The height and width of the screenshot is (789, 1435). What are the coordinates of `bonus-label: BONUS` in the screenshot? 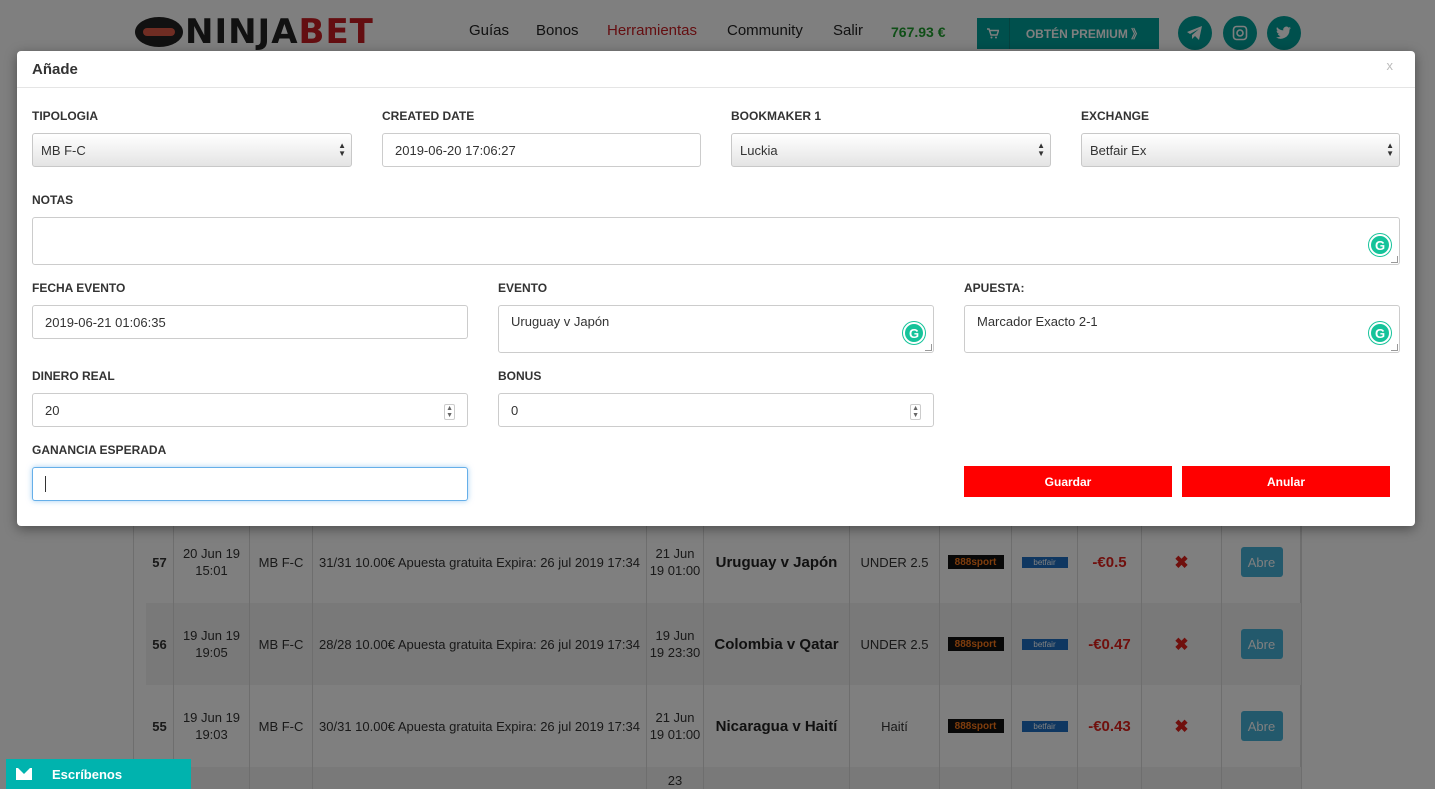 It's located at (520, 376).